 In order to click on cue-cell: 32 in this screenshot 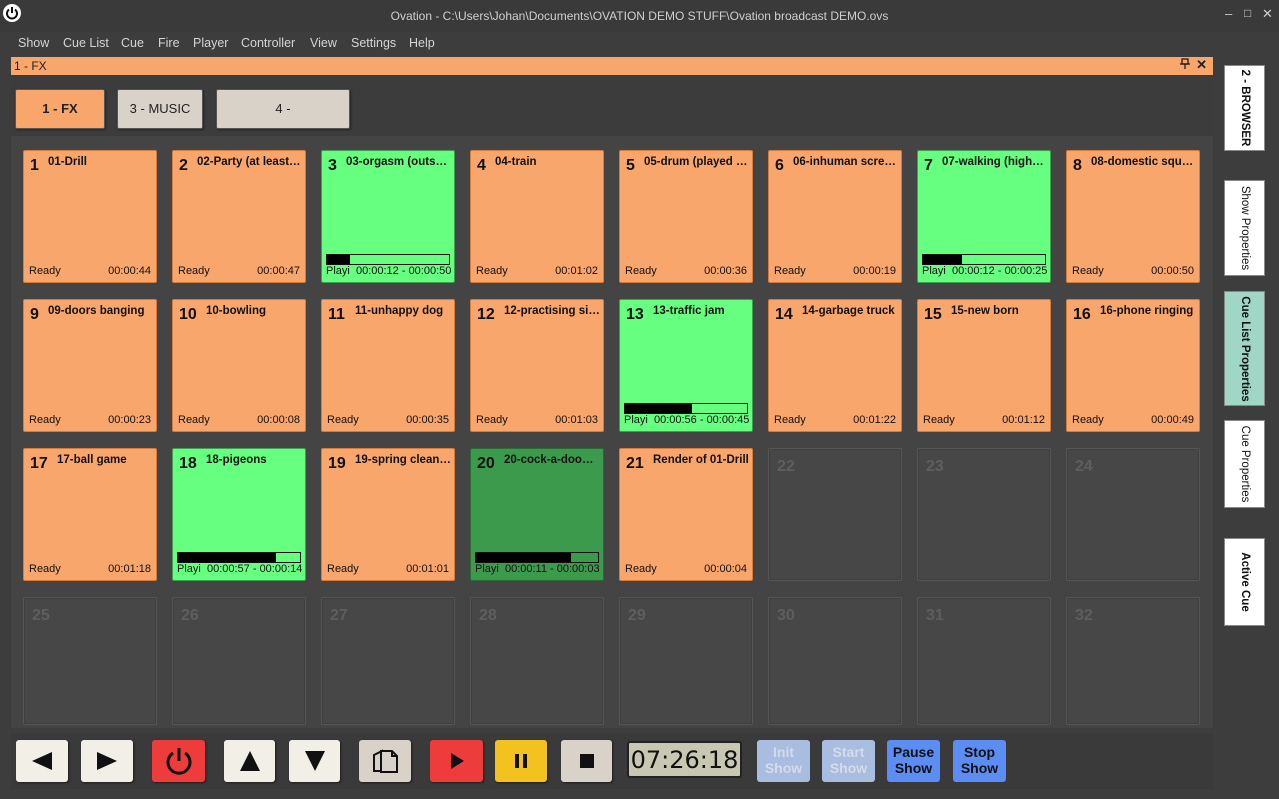, I will do `click(1133, 661)`.